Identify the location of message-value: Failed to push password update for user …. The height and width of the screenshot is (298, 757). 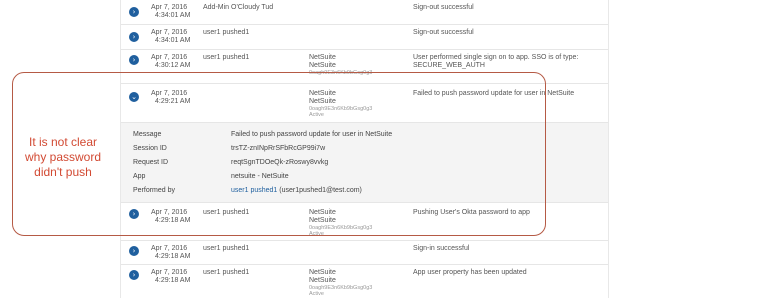
(312, 134).